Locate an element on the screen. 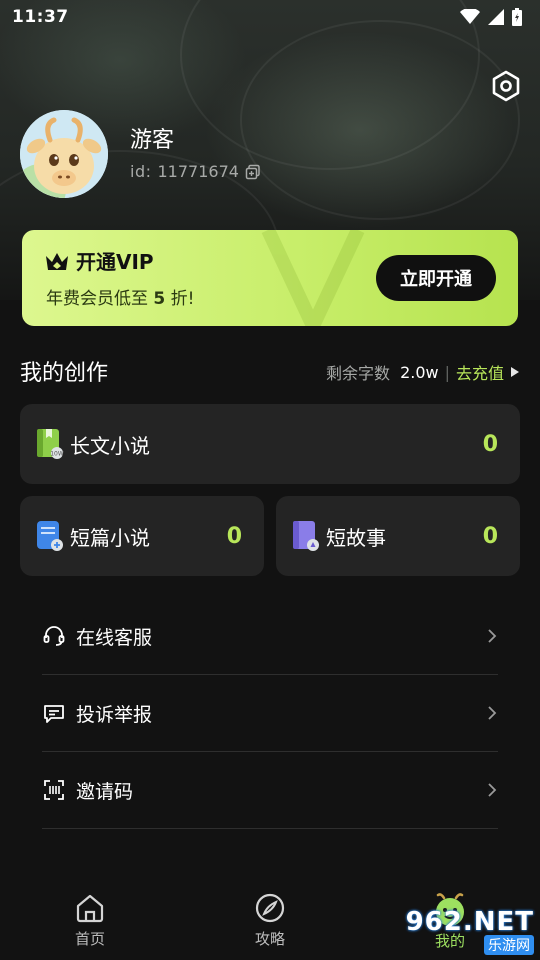 Image resolution: width=540 pixels, height=960 pixels. nav-home: 首页 is located at coordinates (90, 920).